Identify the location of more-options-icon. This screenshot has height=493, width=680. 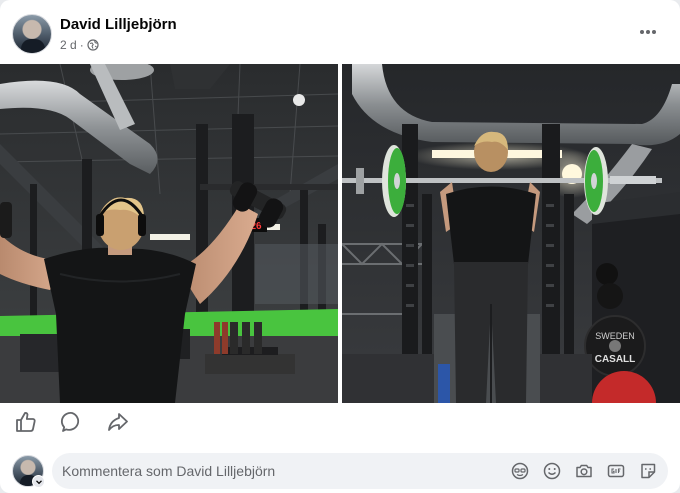
(648, 32).